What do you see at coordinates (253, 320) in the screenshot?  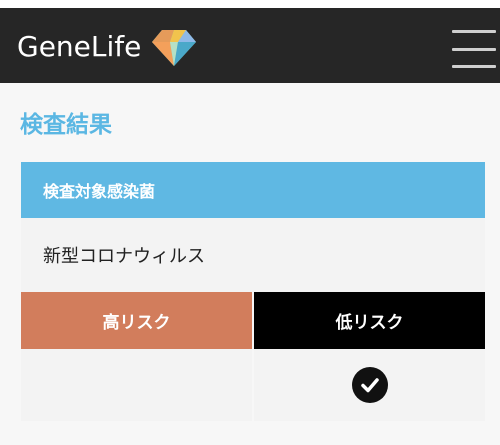 I see `risk-header-row: 高リスク 低リスク` at bounding box center [253, 320].